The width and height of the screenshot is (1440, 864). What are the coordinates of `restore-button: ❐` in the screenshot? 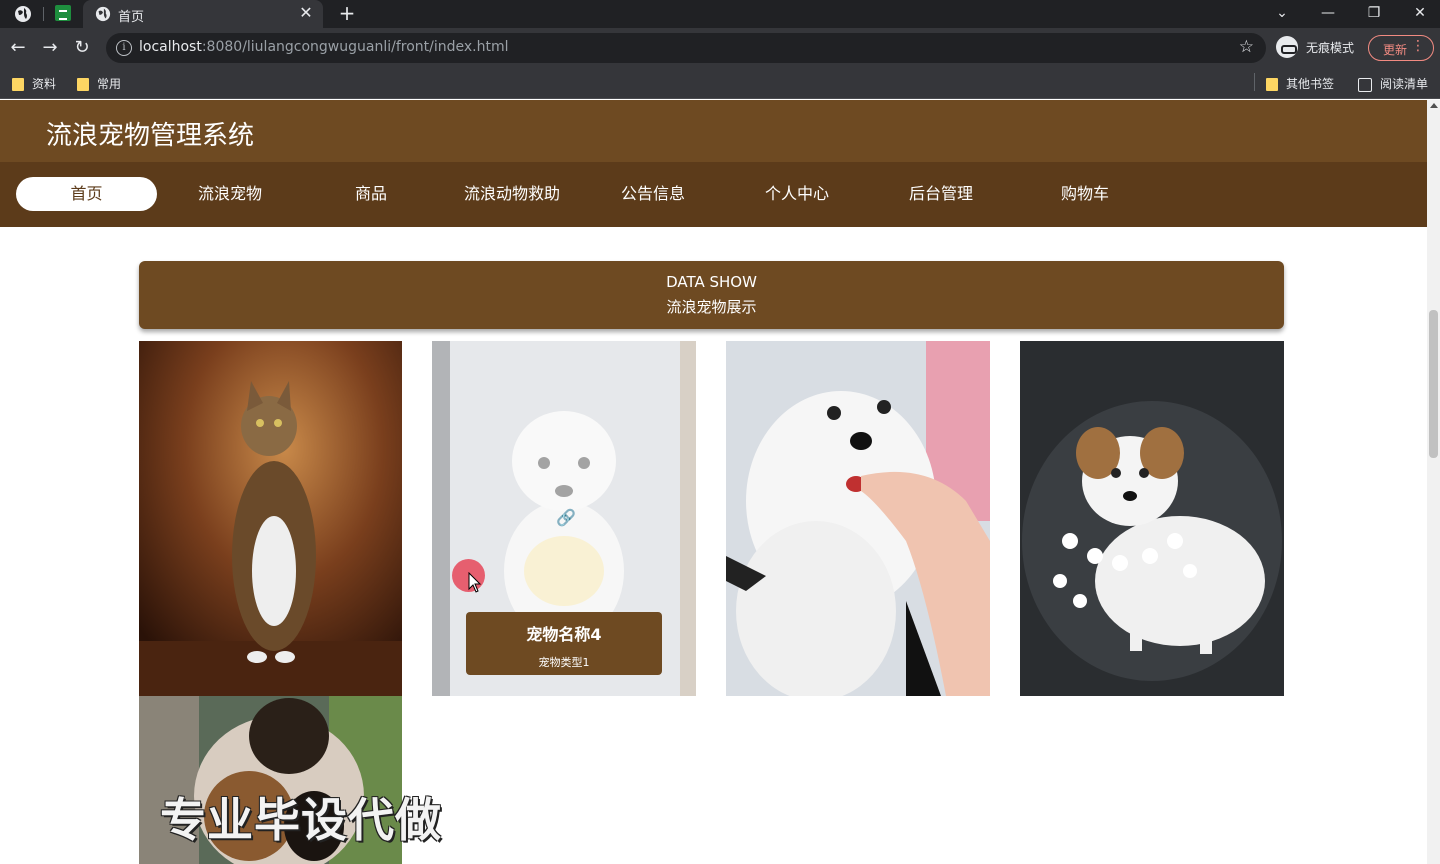 It's located at (1374, 14).